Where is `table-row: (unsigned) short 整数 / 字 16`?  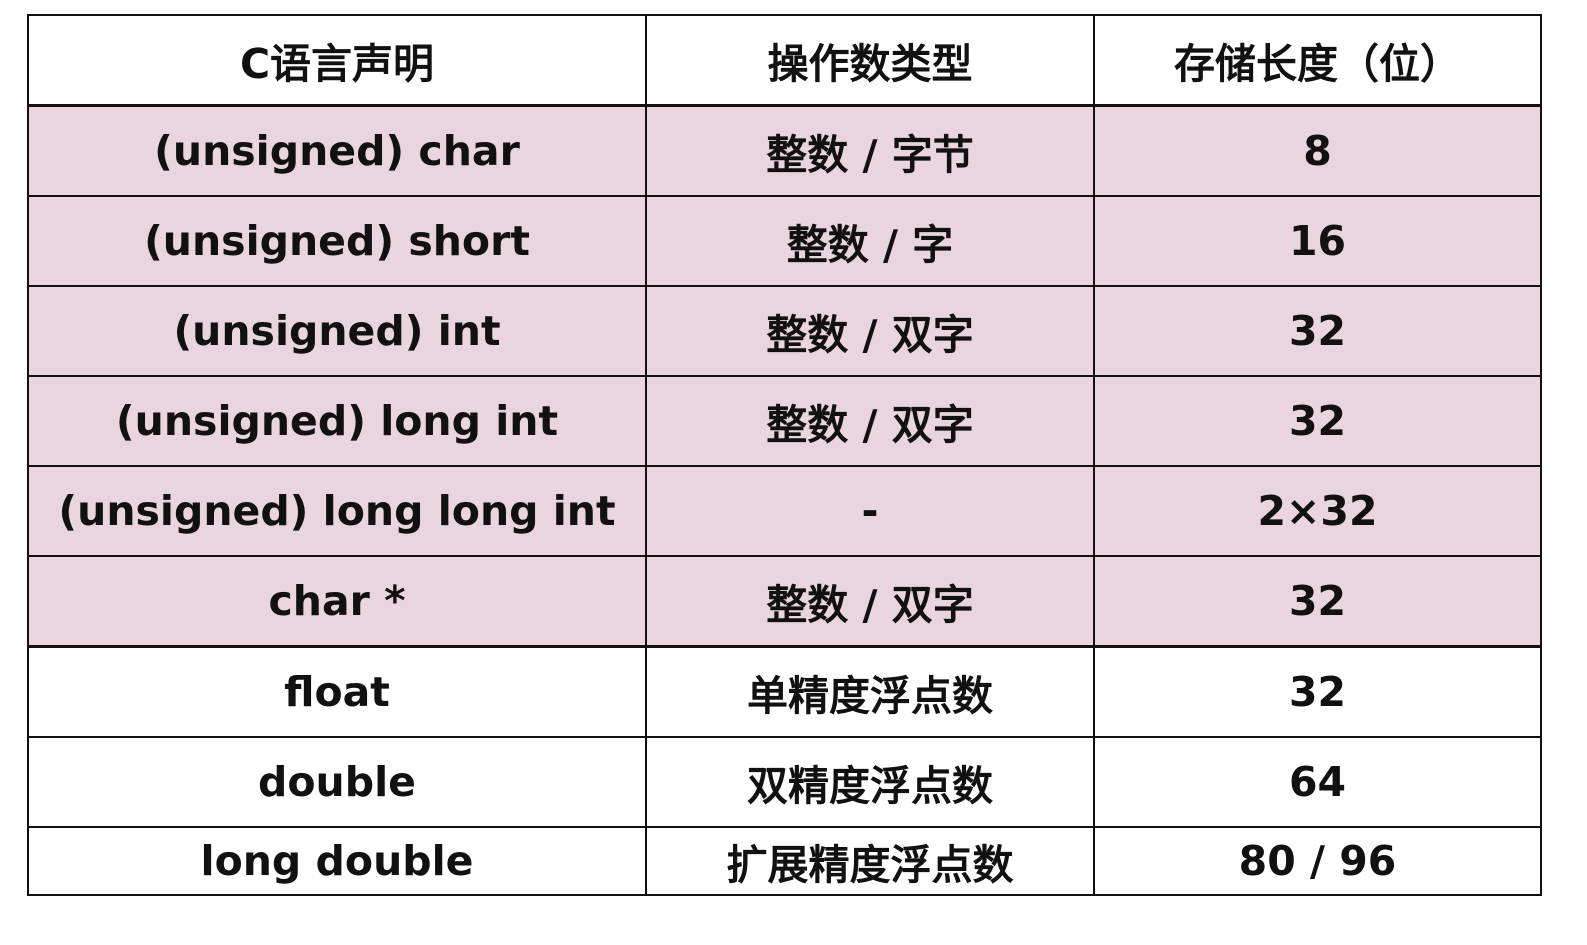
table-row: (unsigned) short 整数 / 字 16 is located at coordinates (784, 241).